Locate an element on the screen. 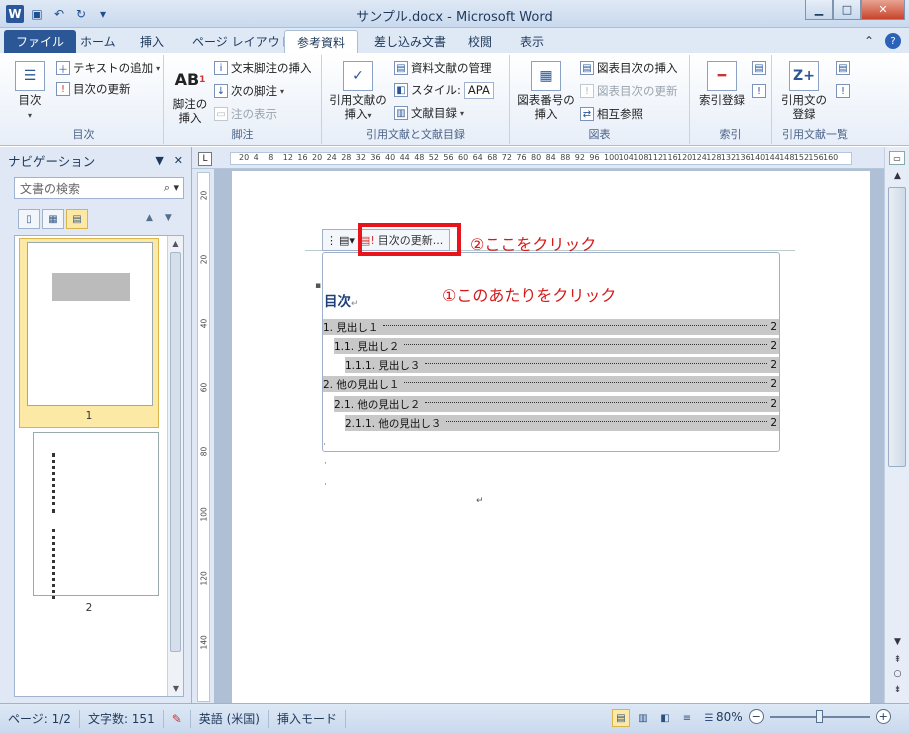 This screenshot has height=733, width=909. tab-selector-button: L is located at coordinates (205, 159).